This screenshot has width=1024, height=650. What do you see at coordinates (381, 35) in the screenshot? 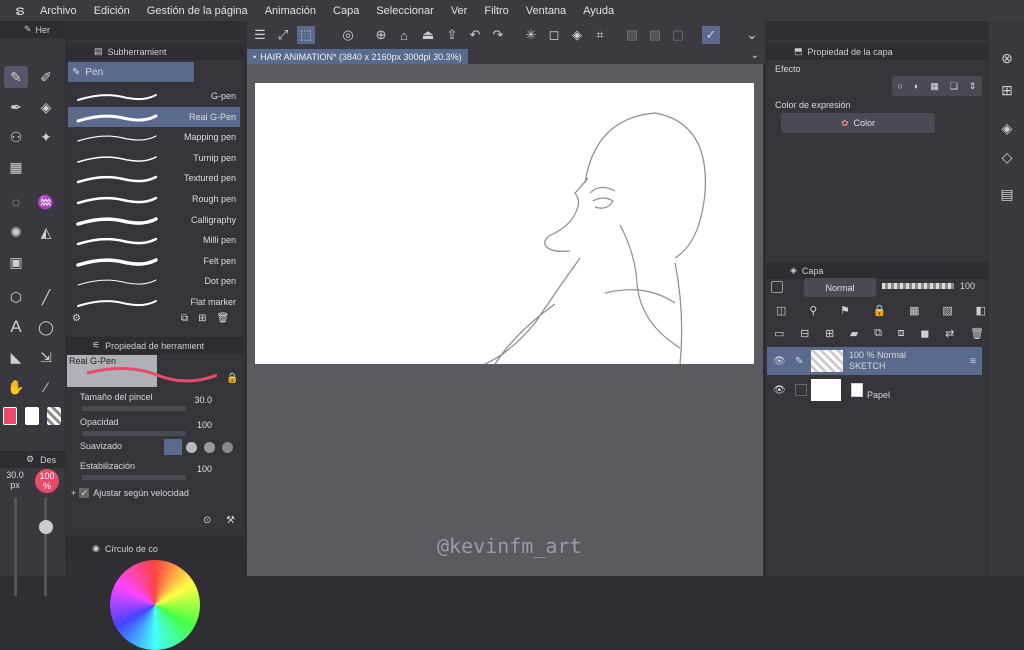
I see `new-file-icon: ⊕` at bounding box center [381, 35].